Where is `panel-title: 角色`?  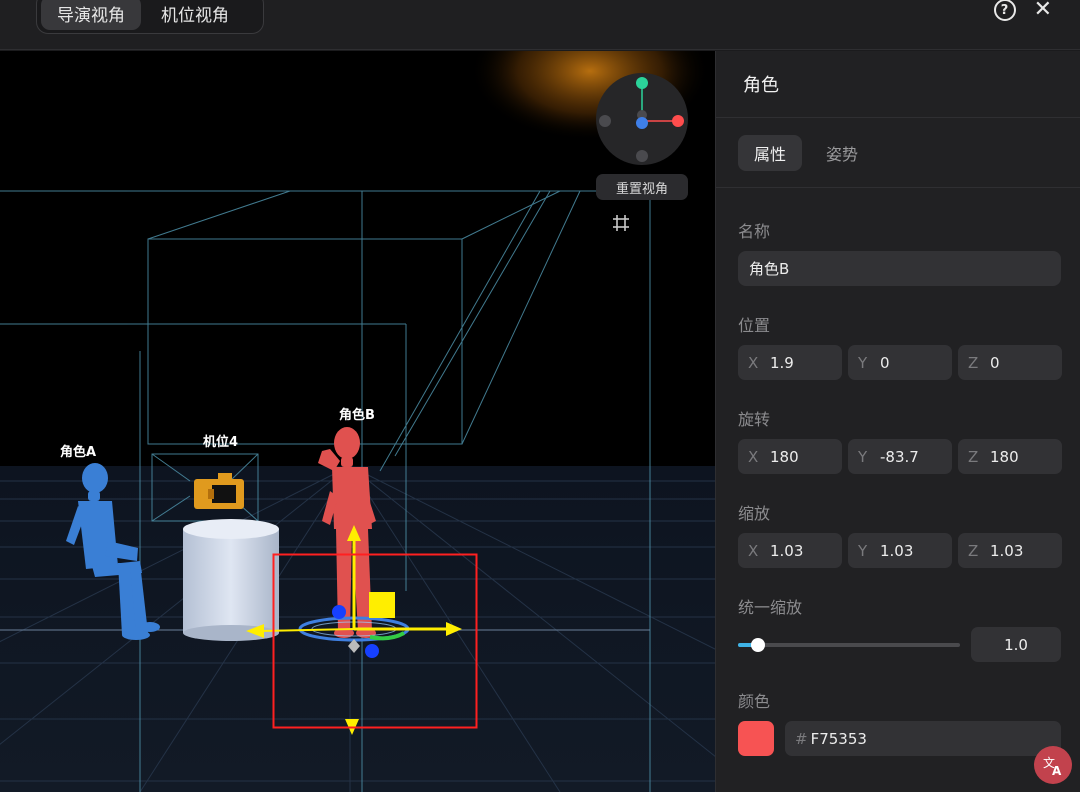
panel-title: 角色 is located at coordinates (761, 85).